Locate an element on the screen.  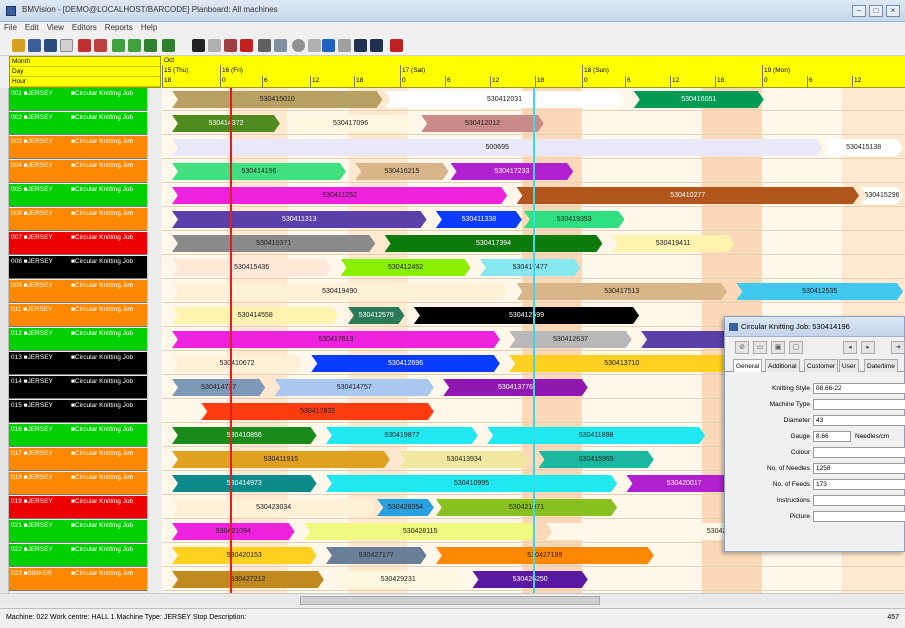
machine-row-header: 019 ■JERSEY ■Circular Knitting Job is located at coordinates (78, 507).